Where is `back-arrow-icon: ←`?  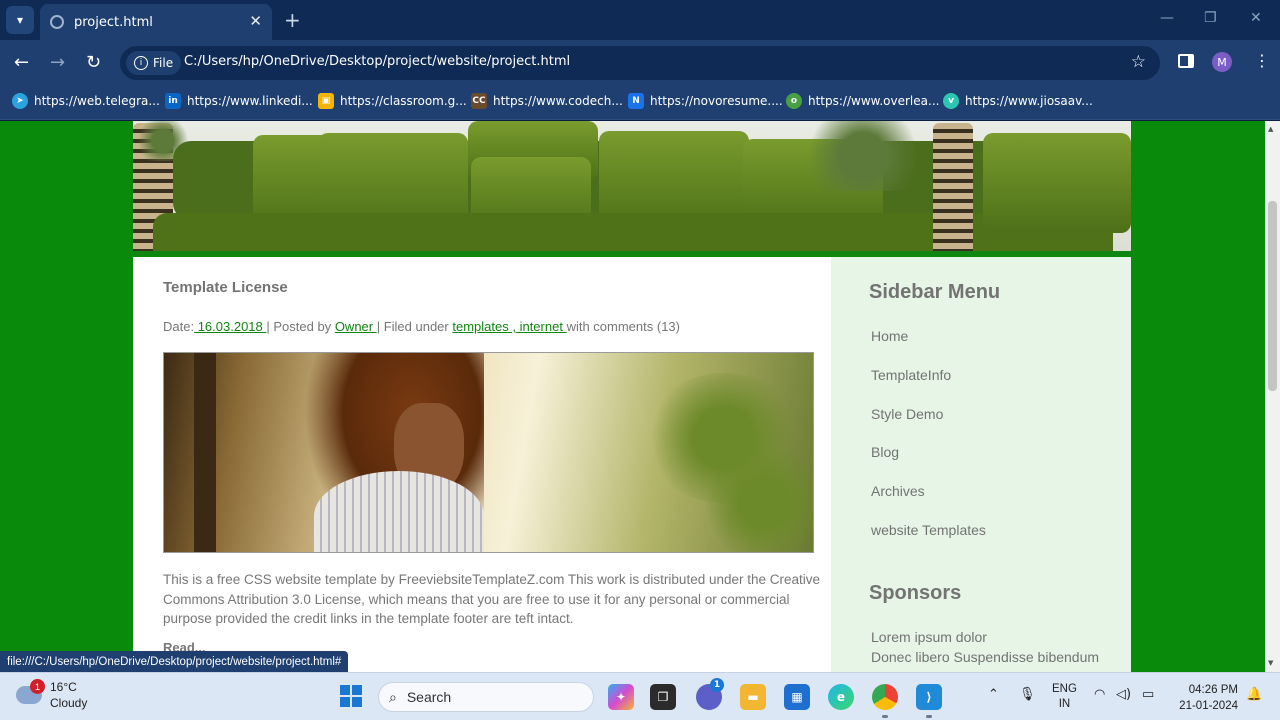
back-arrow-icon: ← is located at coordinates (21, 62).